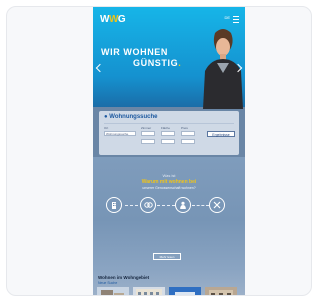 This screenshot has width=320, height=302. I want to click on building-icon, so click(114, 205).